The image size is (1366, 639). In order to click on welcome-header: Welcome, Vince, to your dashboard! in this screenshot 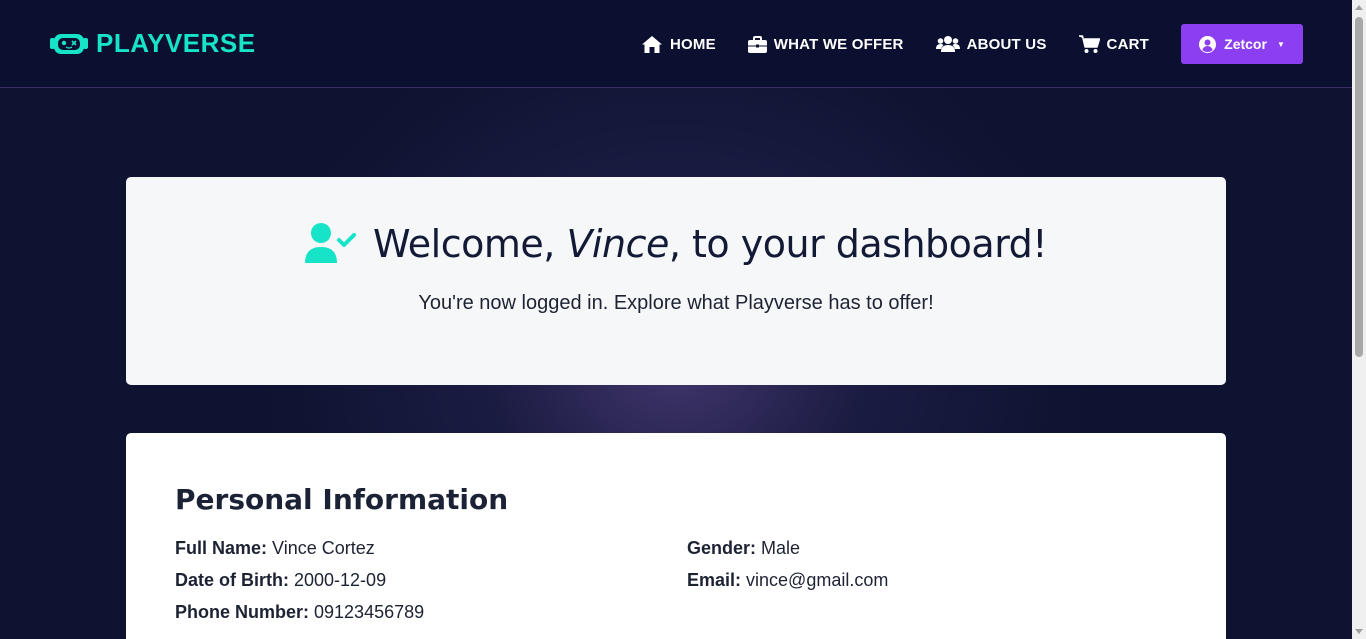, I will do `click(676, 244)`.